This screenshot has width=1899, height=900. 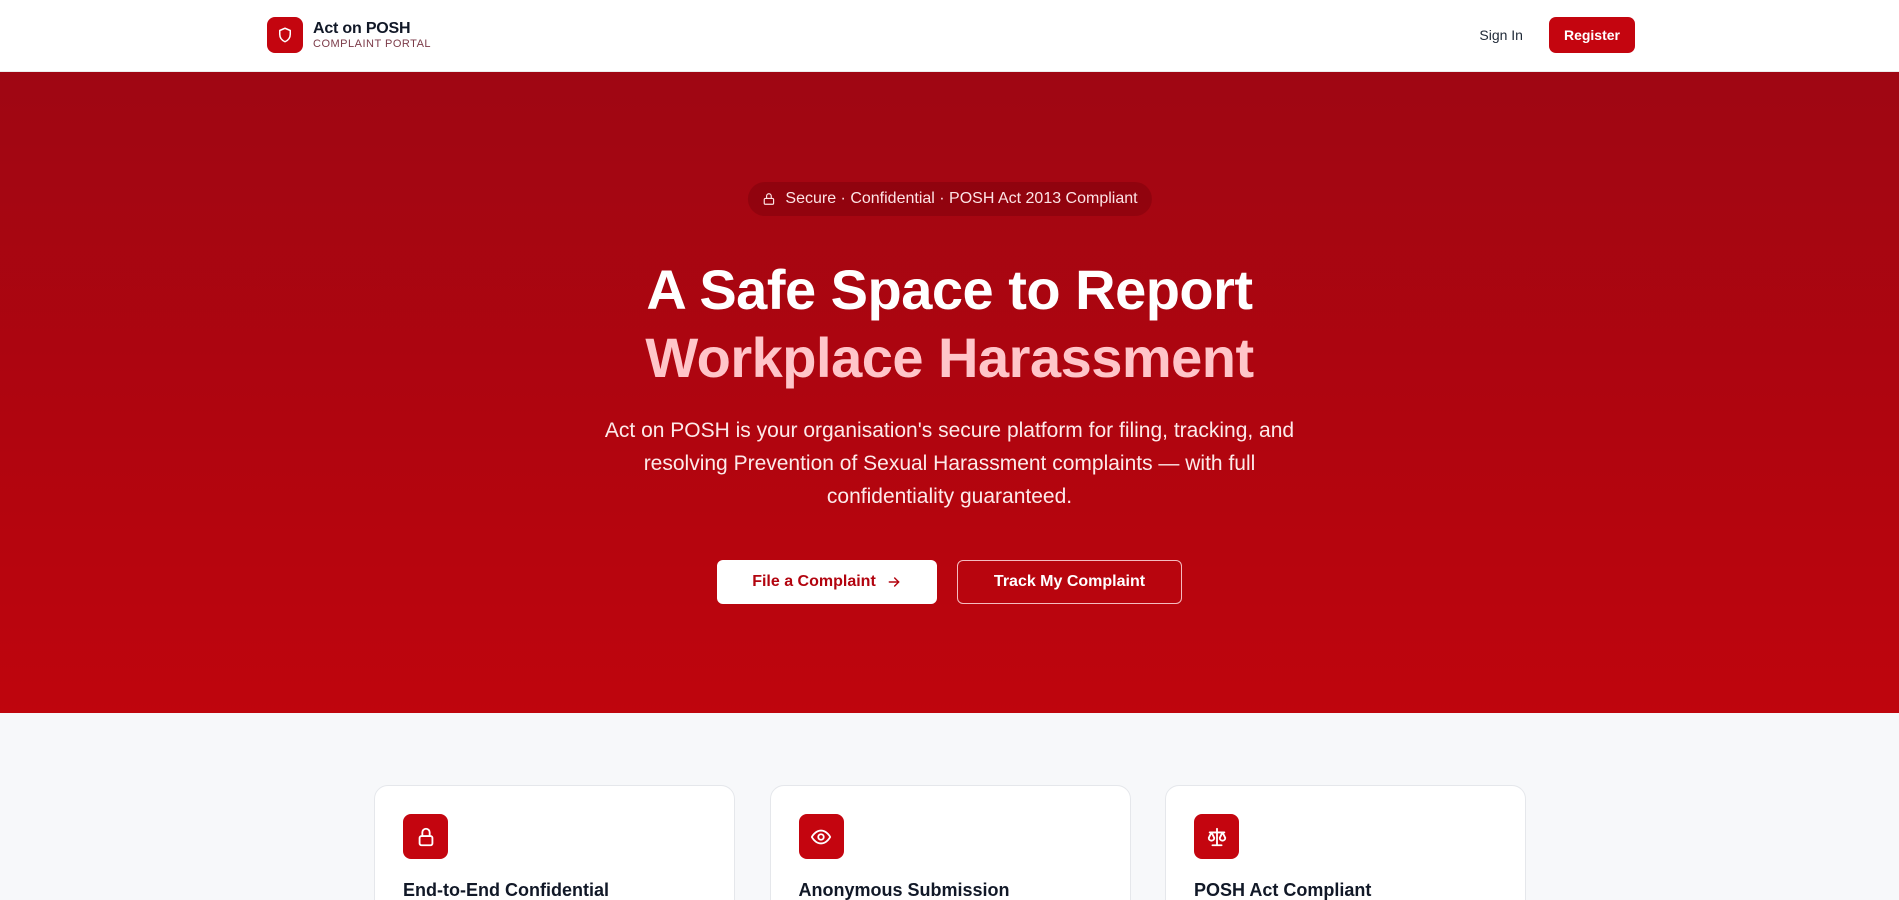 I want to click on nav-actions: Sign In Register, so click(x=1551, y=35).